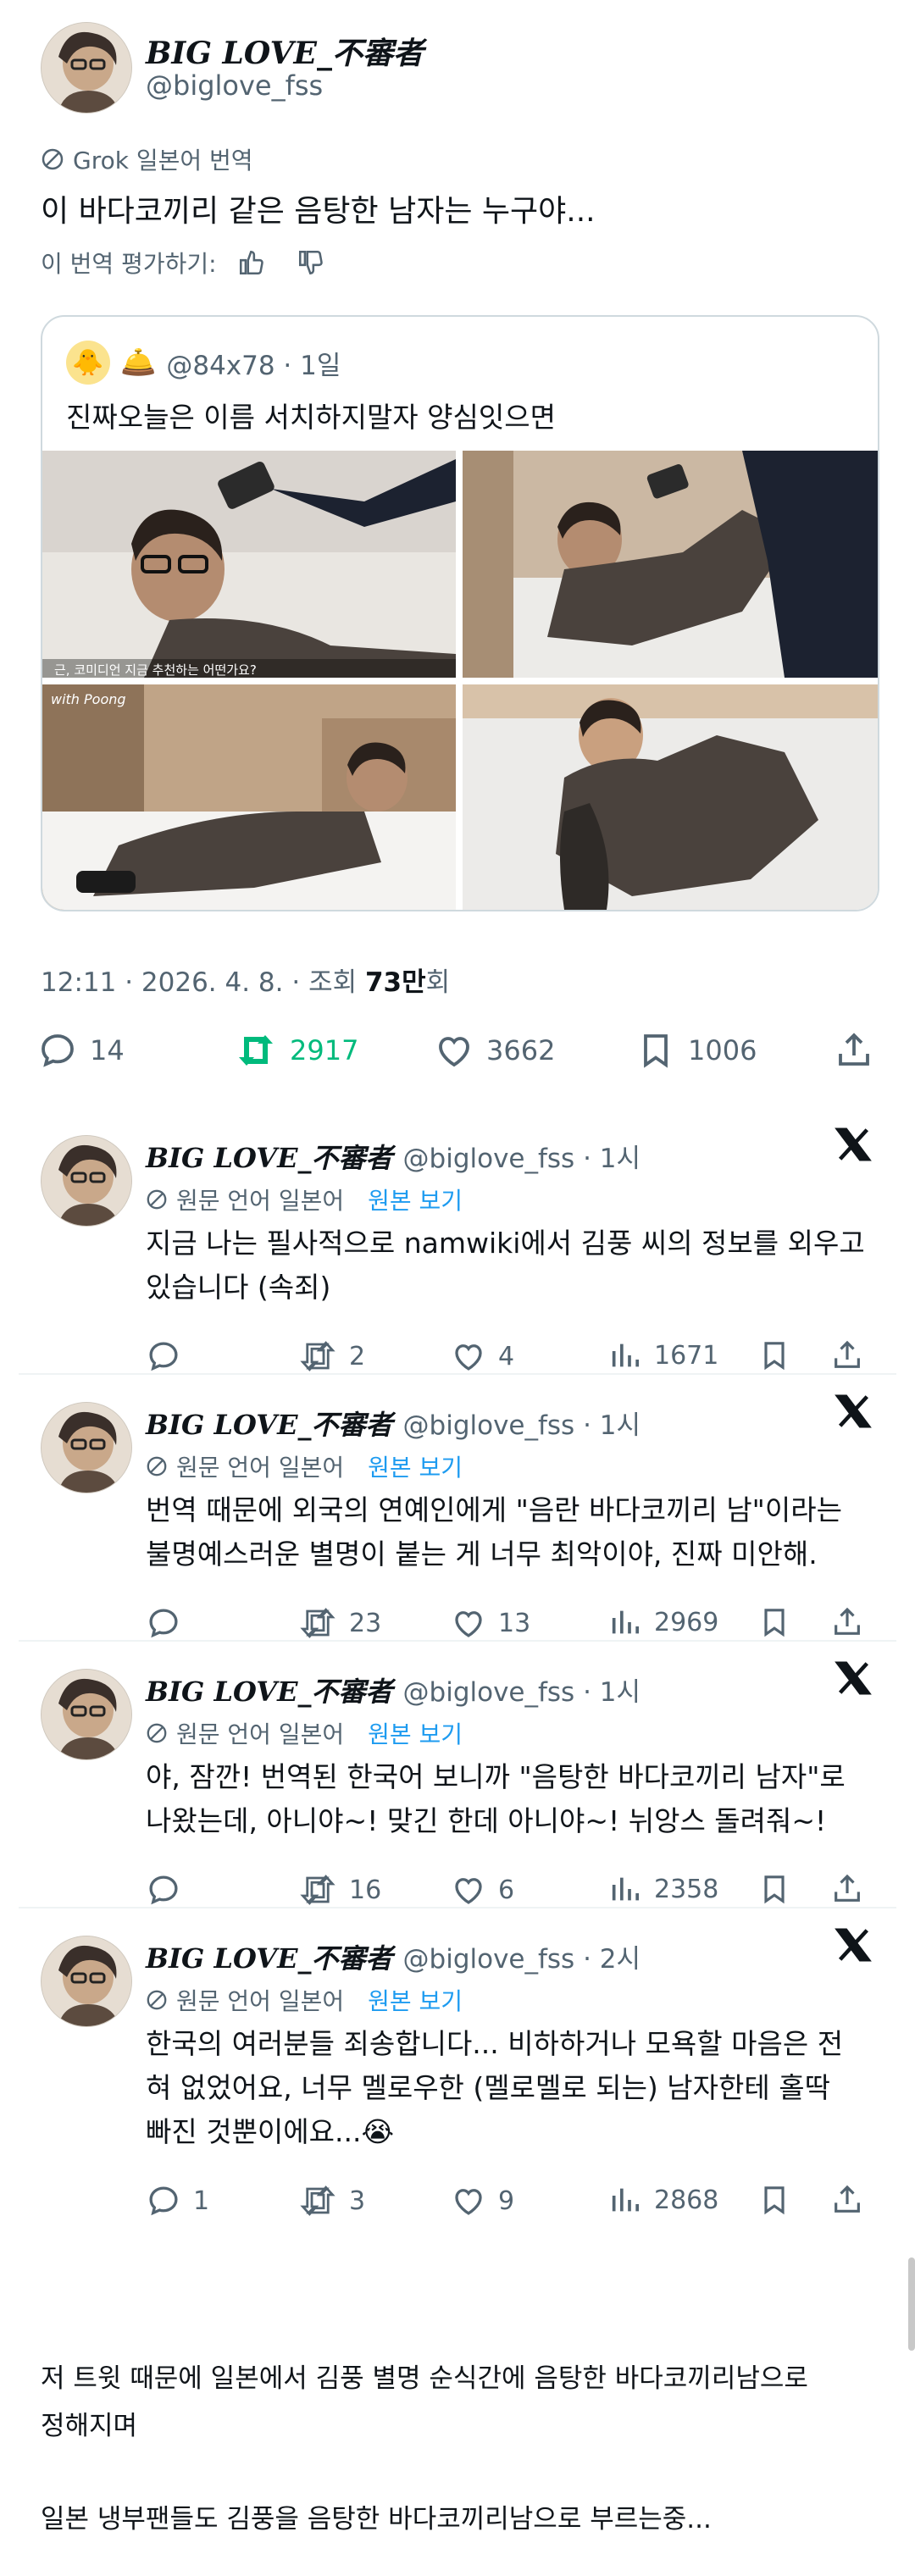 This screenshot has height=2576, width=915. I want to click on reply-action-bar: 1 3 9 2868, so click(510, 2204).